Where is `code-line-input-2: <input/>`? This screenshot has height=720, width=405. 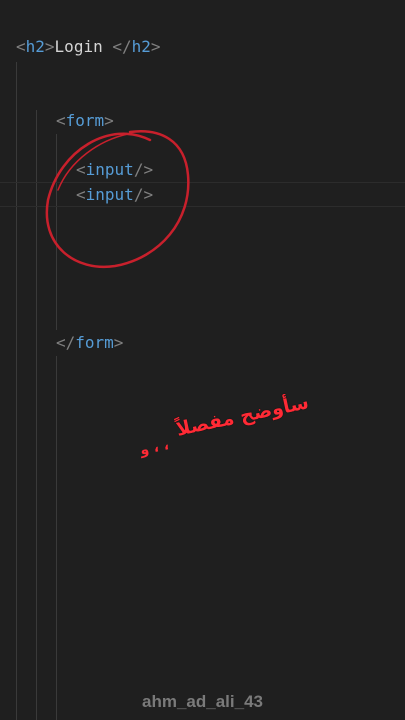
code-line-input-2: <input/> is located at coordinates (114, 195).